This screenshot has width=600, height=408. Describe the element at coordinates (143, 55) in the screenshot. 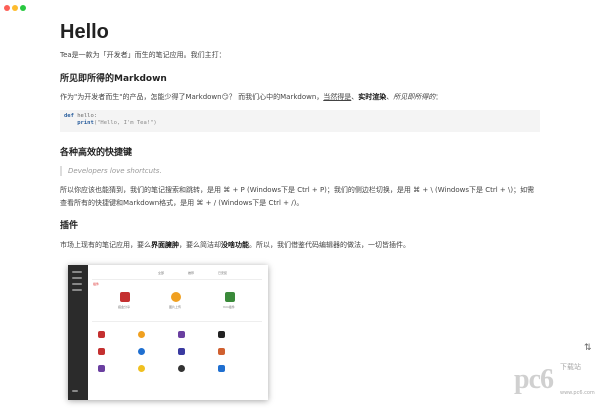

I see `intro-paragraph: Tea是一款为「开发者」而生的笔记应用。我们主打：` at that location.